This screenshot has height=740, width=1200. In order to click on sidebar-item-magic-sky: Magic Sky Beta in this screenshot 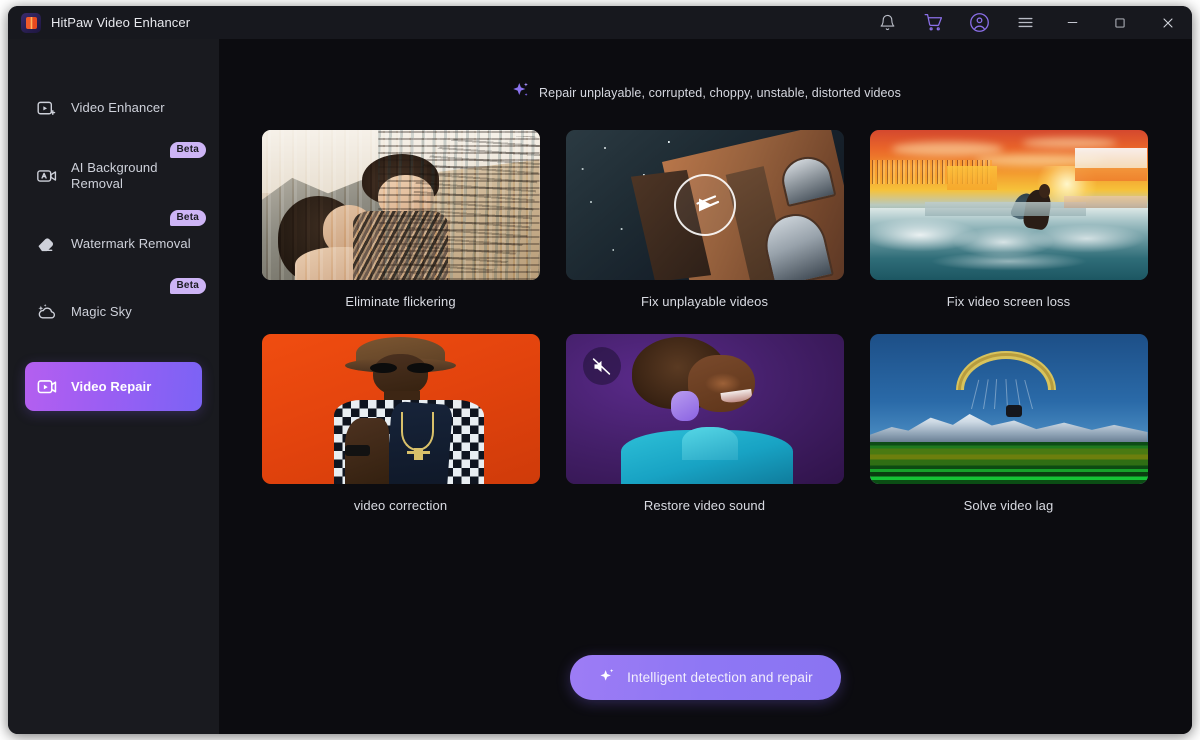, I will do `click(115, 306)`.